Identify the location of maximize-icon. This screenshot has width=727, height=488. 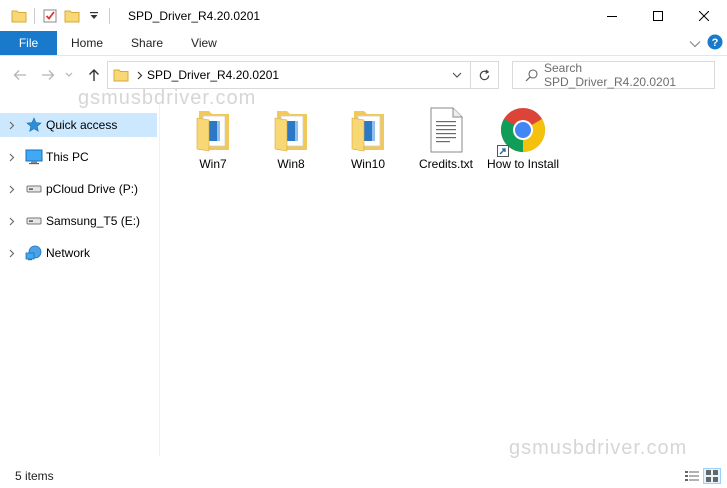
(658, 15).